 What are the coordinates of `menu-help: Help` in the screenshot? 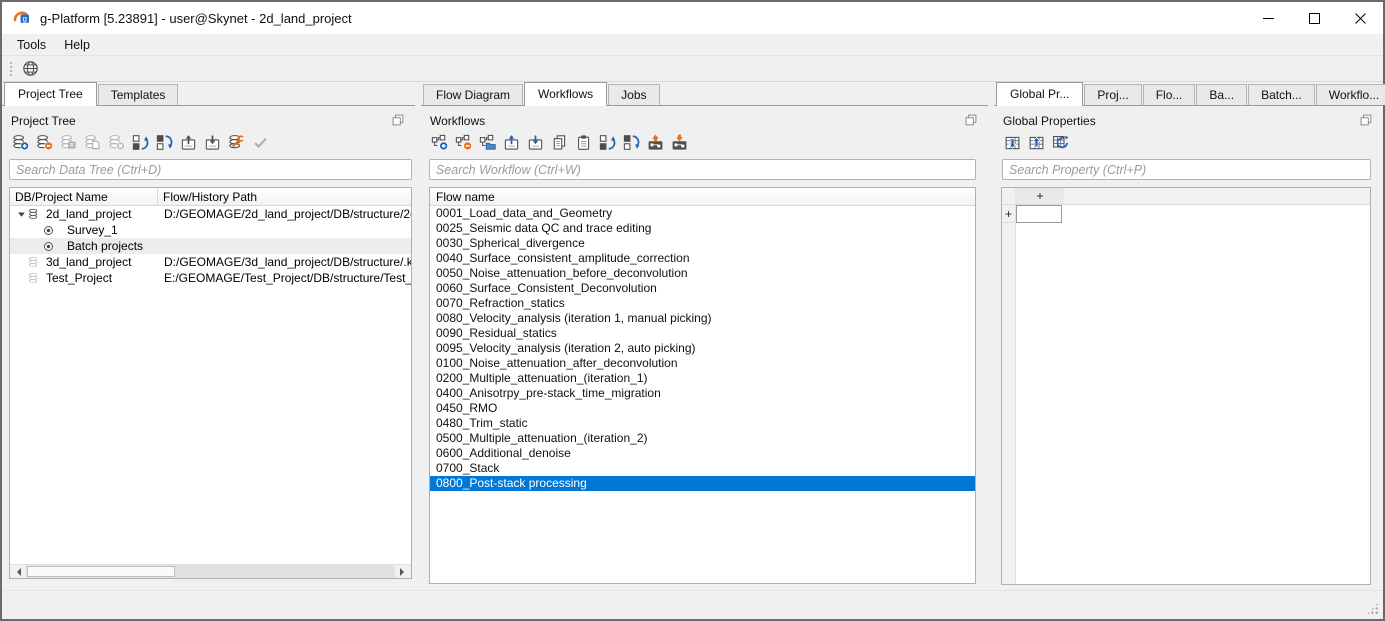 It's located at (77, 45).